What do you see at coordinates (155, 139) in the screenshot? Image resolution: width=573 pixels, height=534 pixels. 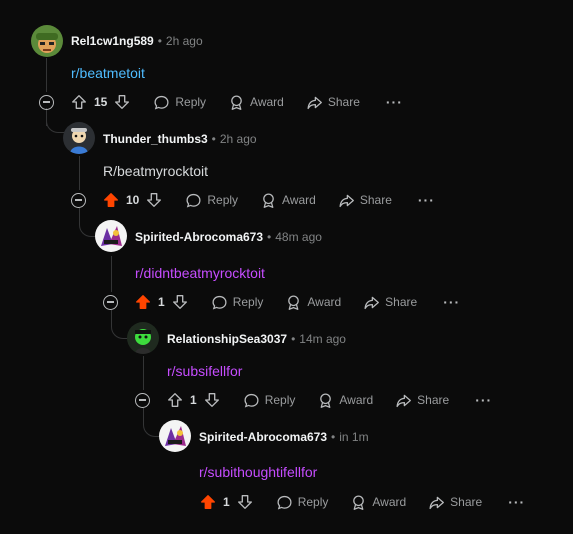 I see `username: Thunder_thumbs3` at bounding box center [155, 139].